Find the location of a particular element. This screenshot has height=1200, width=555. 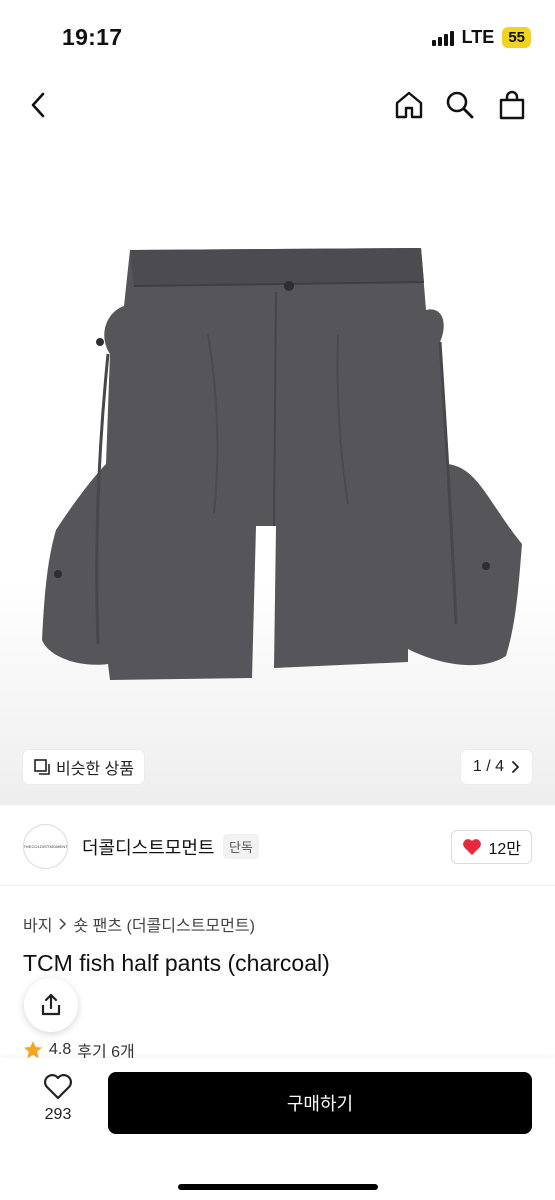

network-label: LTE is located at coordinates (478, 37).